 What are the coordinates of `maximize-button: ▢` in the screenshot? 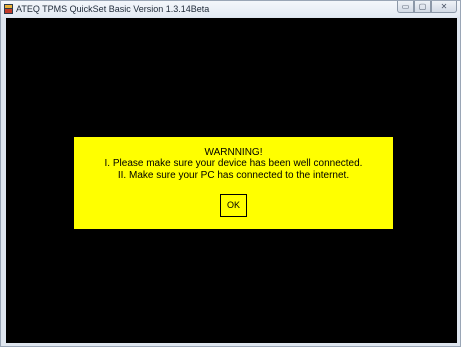 It's located at (422, 7).